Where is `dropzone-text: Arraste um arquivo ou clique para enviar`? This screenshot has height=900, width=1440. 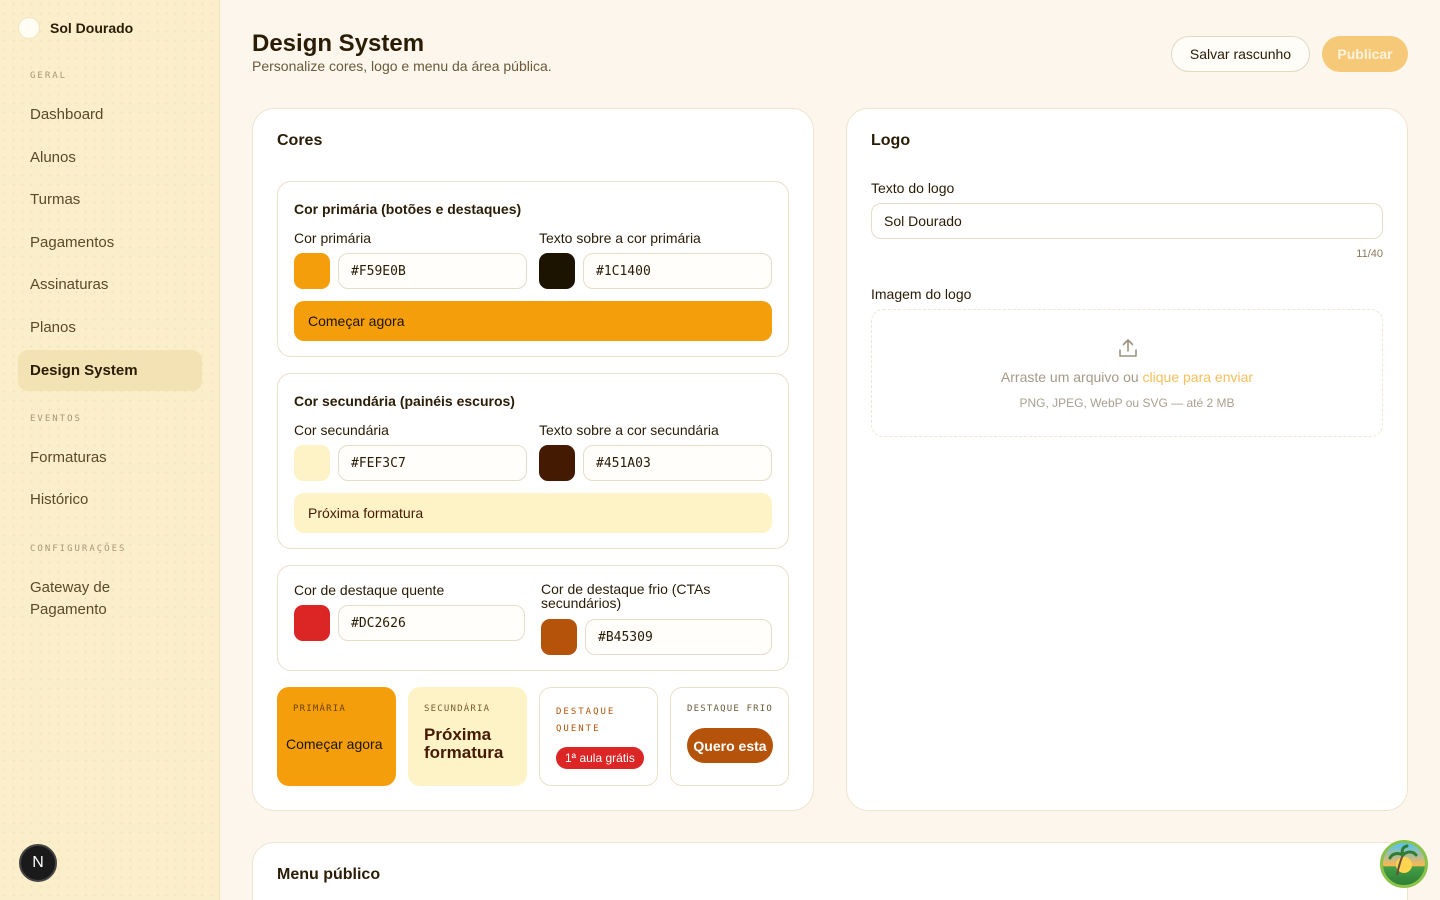
dropzone-text: Arraste um arquivo ou clique para enviar is located at coordinates (1127, 377).